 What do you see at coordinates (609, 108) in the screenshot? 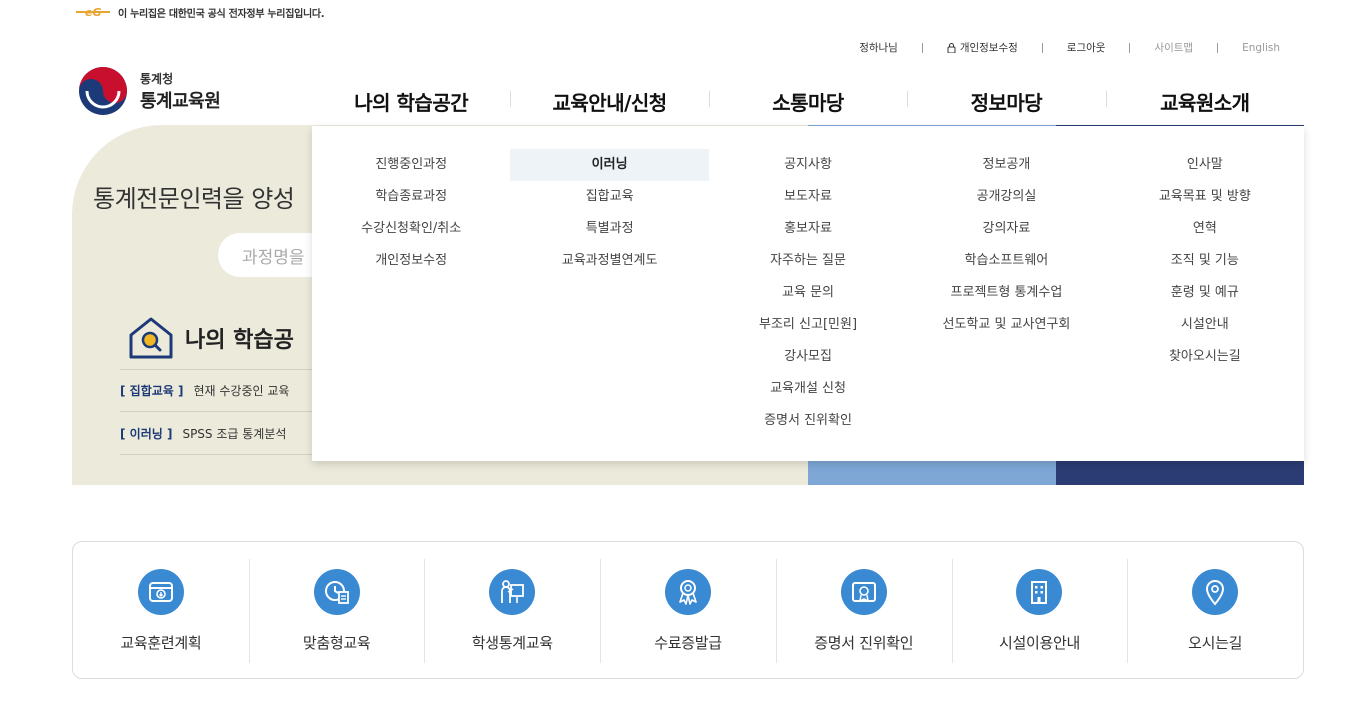
I see `gnb-label: 교육안내/신청` at bounding box center [609, 108].